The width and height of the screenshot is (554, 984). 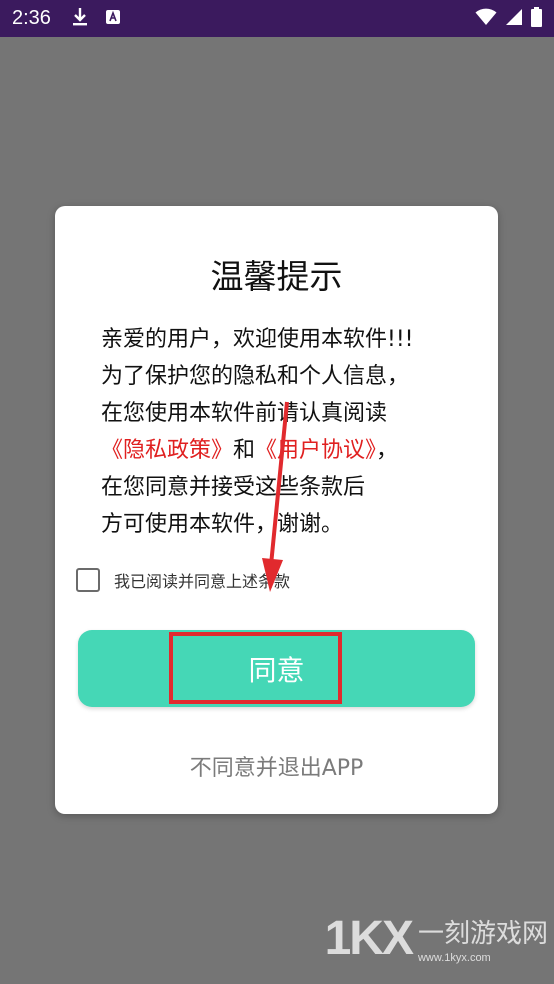 I want to click on download-icon, so click(x=80, y=19).